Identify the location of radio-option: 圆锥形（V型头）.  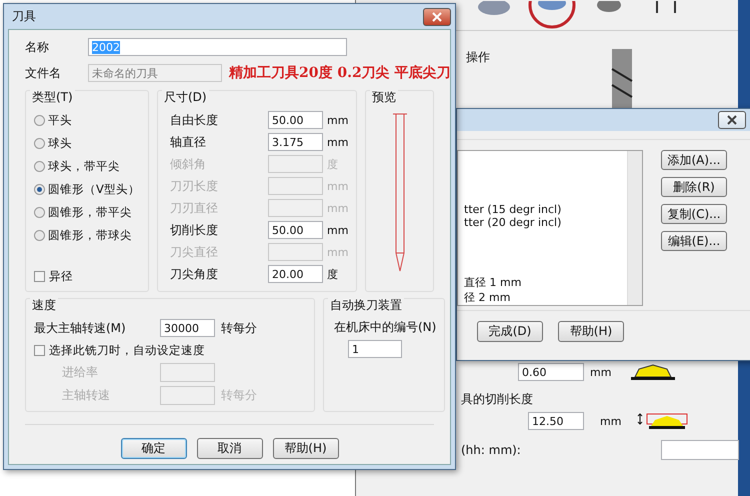
(87, 189).